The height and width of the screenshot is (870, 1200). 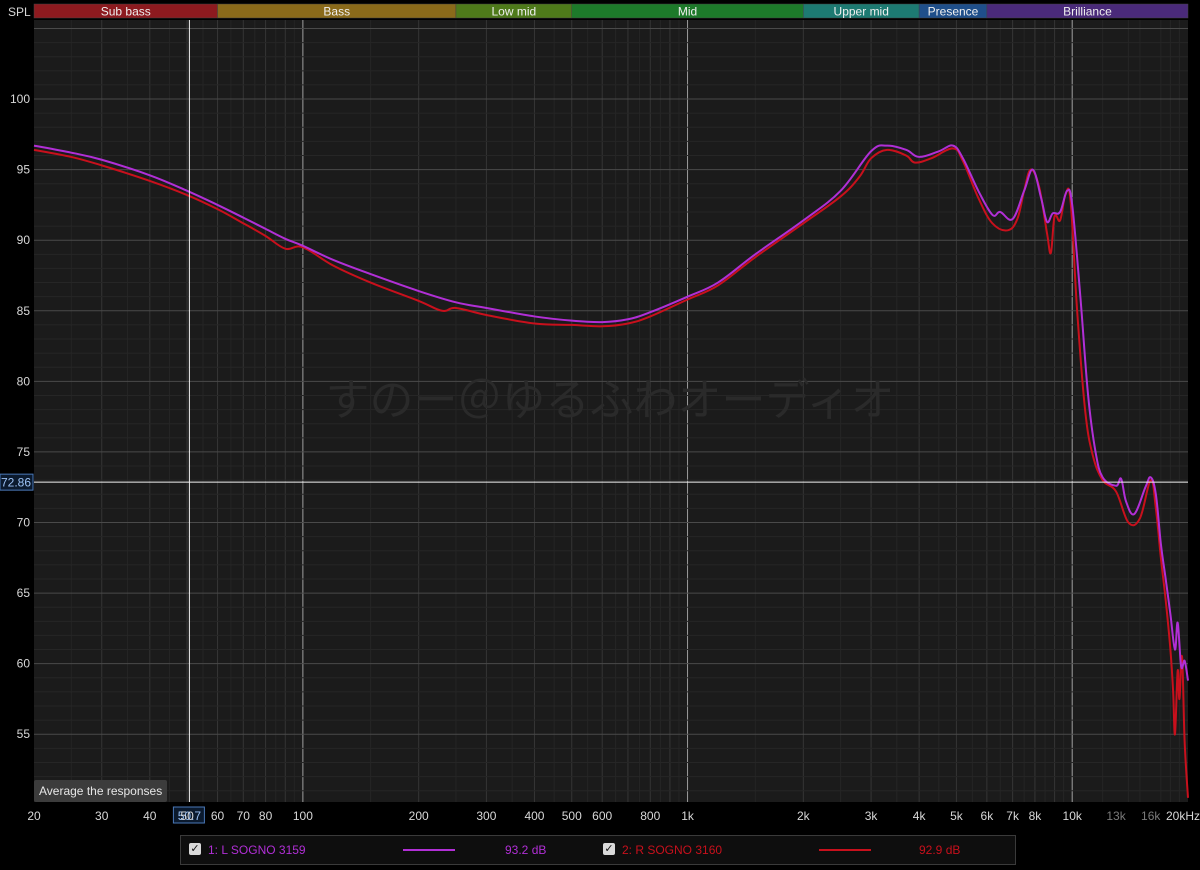 What do you see at coordinates (24, 664) in the screenshot?
I see `y-tick-label: 60` at bounding box center [24, 664].